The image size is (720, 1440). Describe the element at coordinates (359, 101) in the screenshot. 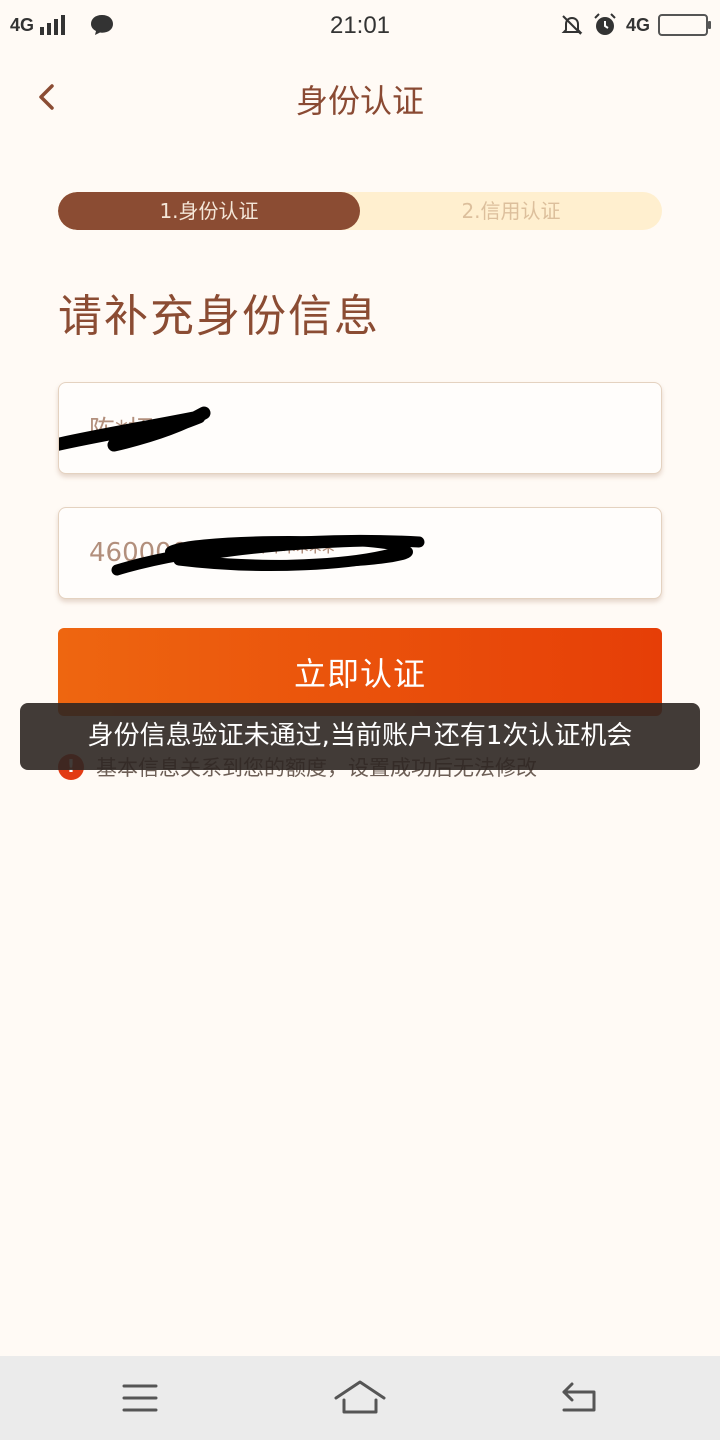

I see `page-title: 身份认证` at that location.